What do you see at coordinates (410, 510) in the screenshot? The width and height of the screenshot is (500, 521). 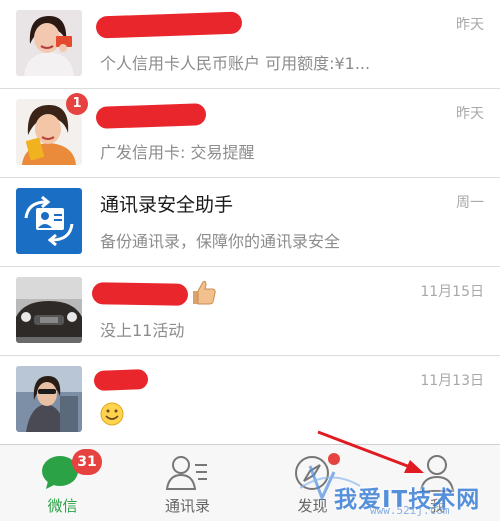 I see `watermark-site: www.52ij.com` at bounding box center [410, 510].